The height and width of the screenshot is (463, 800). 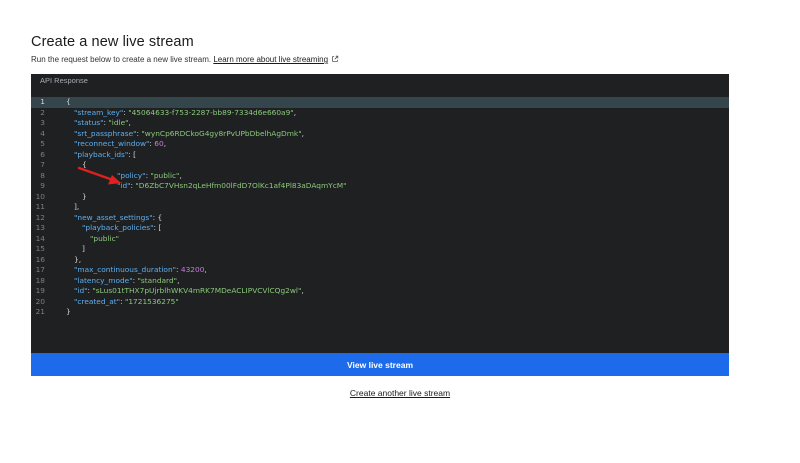 What do you see at coordinates (40, 311) in the screenshot?
I see `line-number: 21` at bounding box center [40, 311].